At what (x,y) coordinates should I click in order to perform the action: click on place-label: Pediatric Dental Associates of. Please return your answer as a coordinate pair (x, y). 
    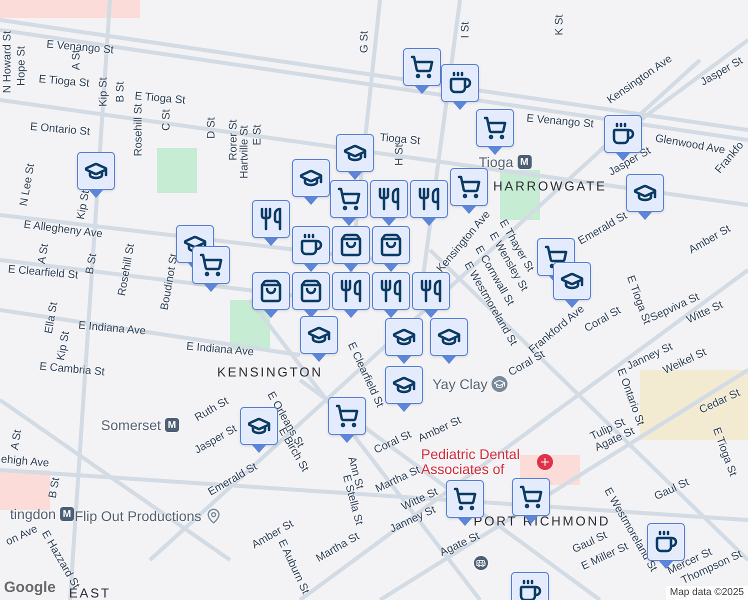
    Looking at the image, I should click on (471, 462).